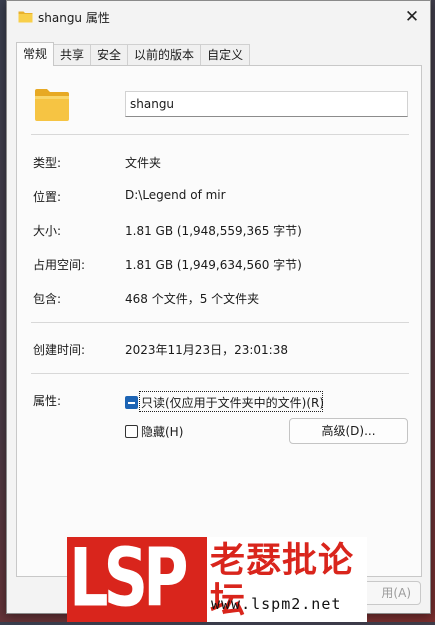 The width and height of the screenshot is (435, 625). Describe the element at coordinates (164, 55) in the screenshot. I see `tab-previous-versions: 以前的版本` at that location.